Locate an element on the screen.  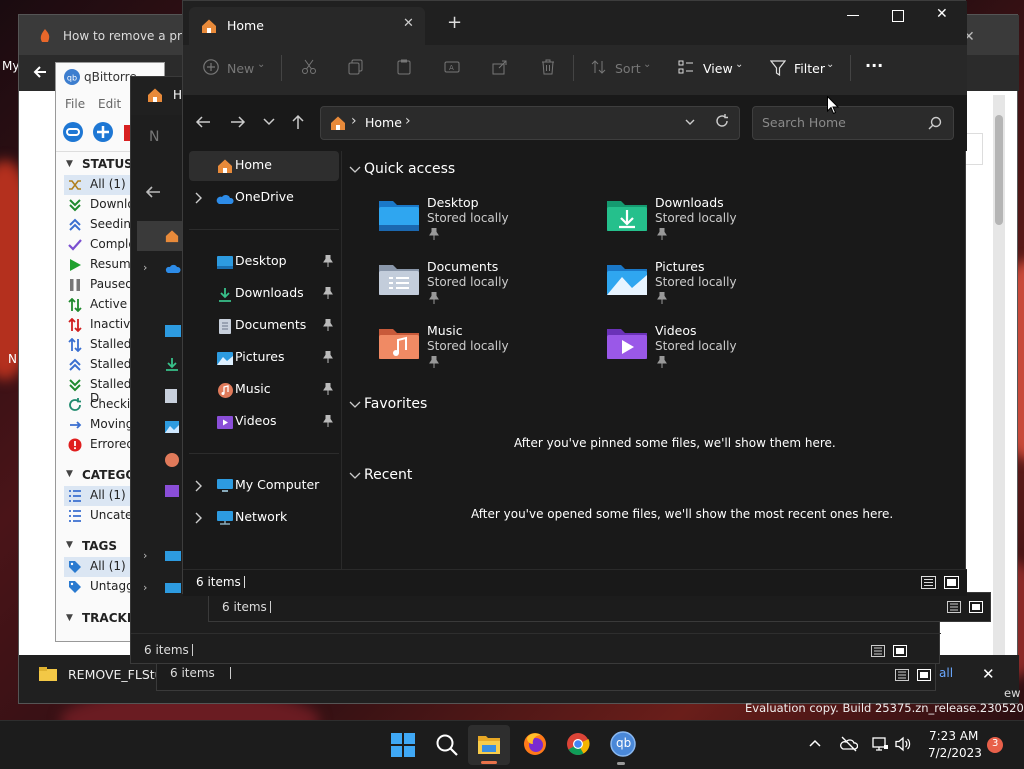
add-torrent-icon is located at coordinates (103, 132).